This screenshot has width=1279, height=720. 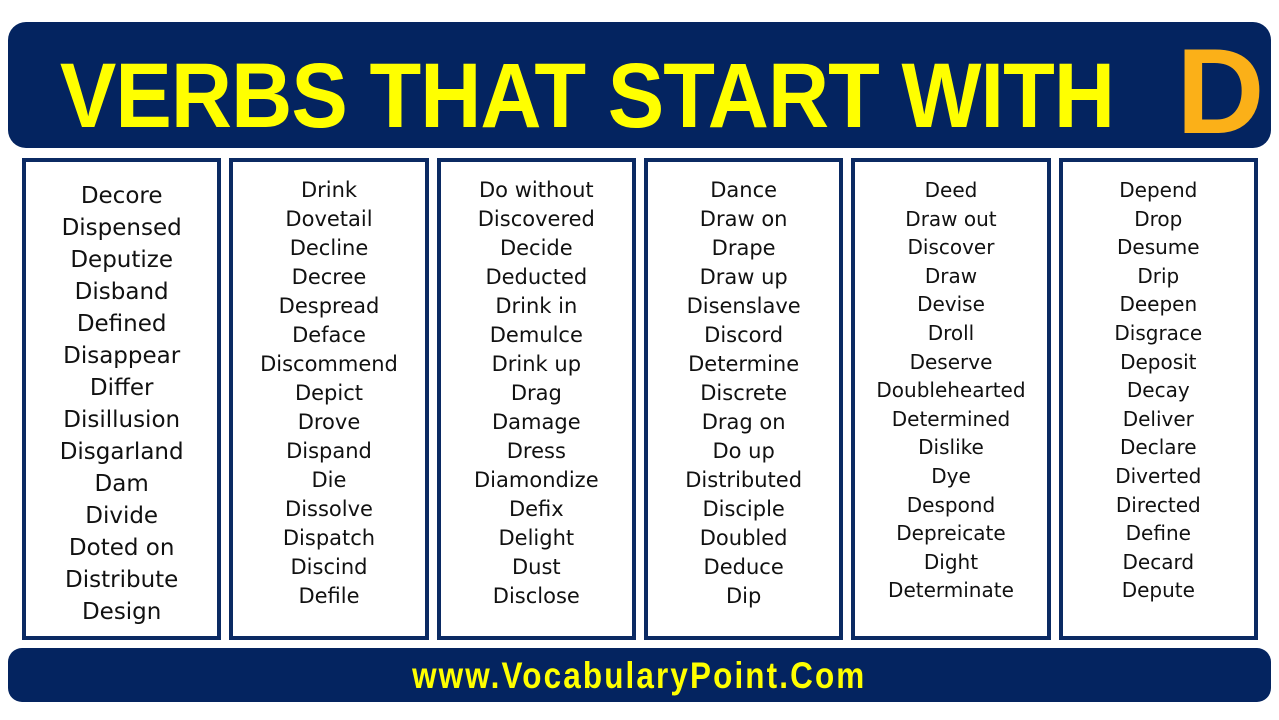 I want to click on word-item: Dip, so click(x=743, y=596).